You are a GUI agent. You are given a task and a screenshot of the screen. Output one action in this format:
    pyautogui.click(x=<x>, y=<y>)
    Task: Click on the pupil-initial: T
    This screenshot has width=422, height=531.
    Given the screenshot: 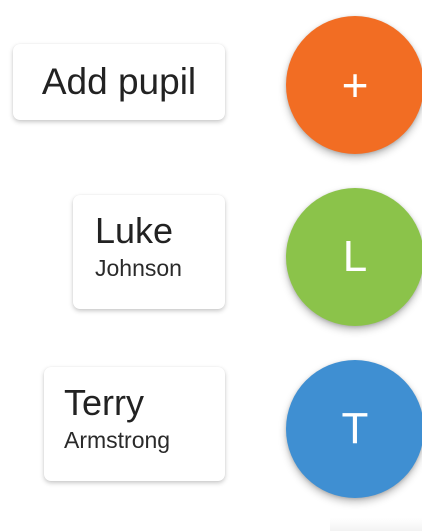 What is the action you would take?
    pyautogui.click(x=355, y=428)
    